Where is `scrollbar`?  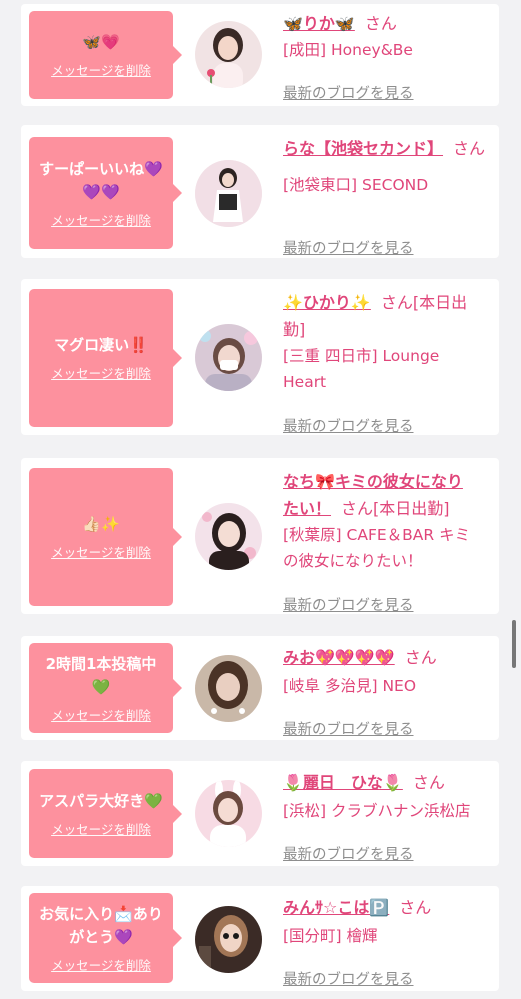
scrollbar is located at coordinates (514, 644).